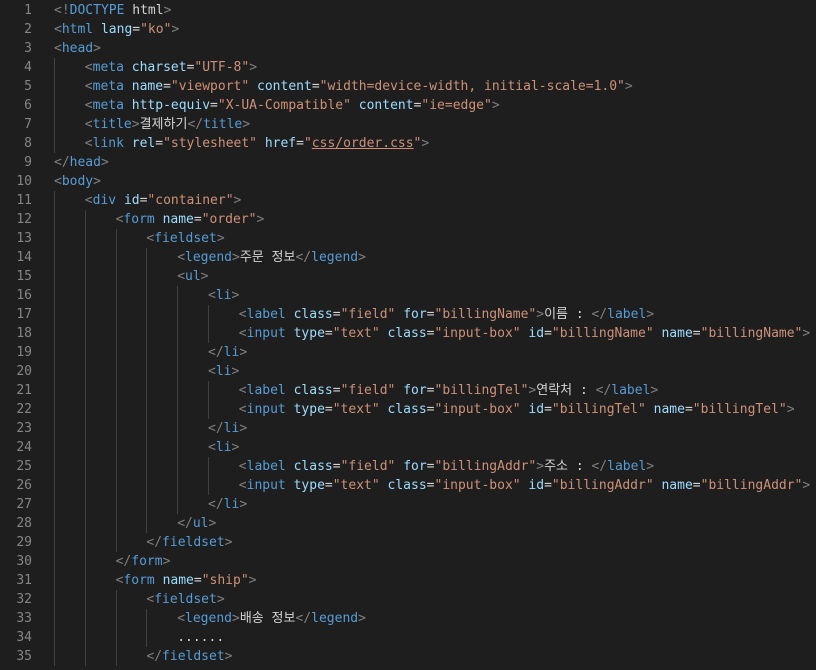 The height and width of the screenshot is (670, 816). What do you see at coordinates (24, 447) in the screenshot?
I see `line-number: 24` at bounding box center [24, 447].